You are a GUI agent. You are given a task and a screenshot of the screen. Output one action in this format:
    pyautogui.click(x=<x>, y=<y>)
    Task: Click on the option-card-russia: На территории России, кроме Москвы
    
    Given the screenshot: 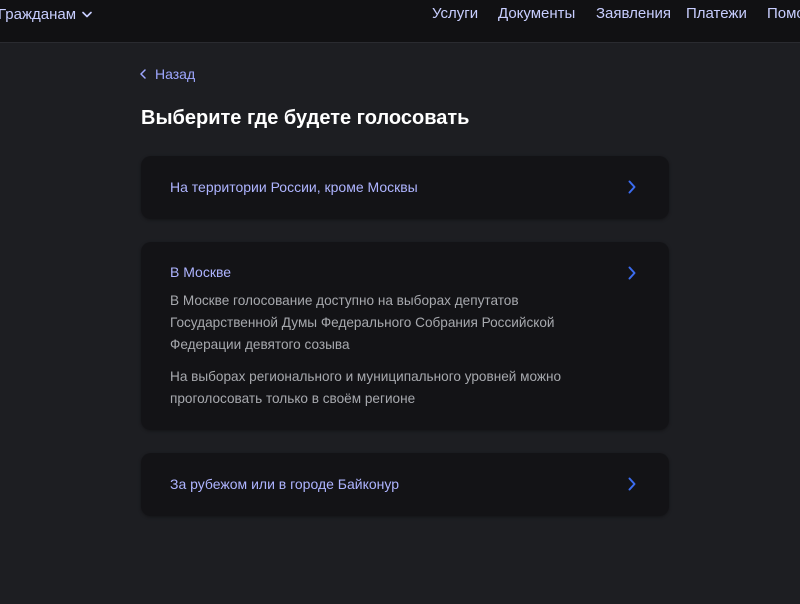 What is the action you would take?
    pyautogui.click(x=405, y=187)
    